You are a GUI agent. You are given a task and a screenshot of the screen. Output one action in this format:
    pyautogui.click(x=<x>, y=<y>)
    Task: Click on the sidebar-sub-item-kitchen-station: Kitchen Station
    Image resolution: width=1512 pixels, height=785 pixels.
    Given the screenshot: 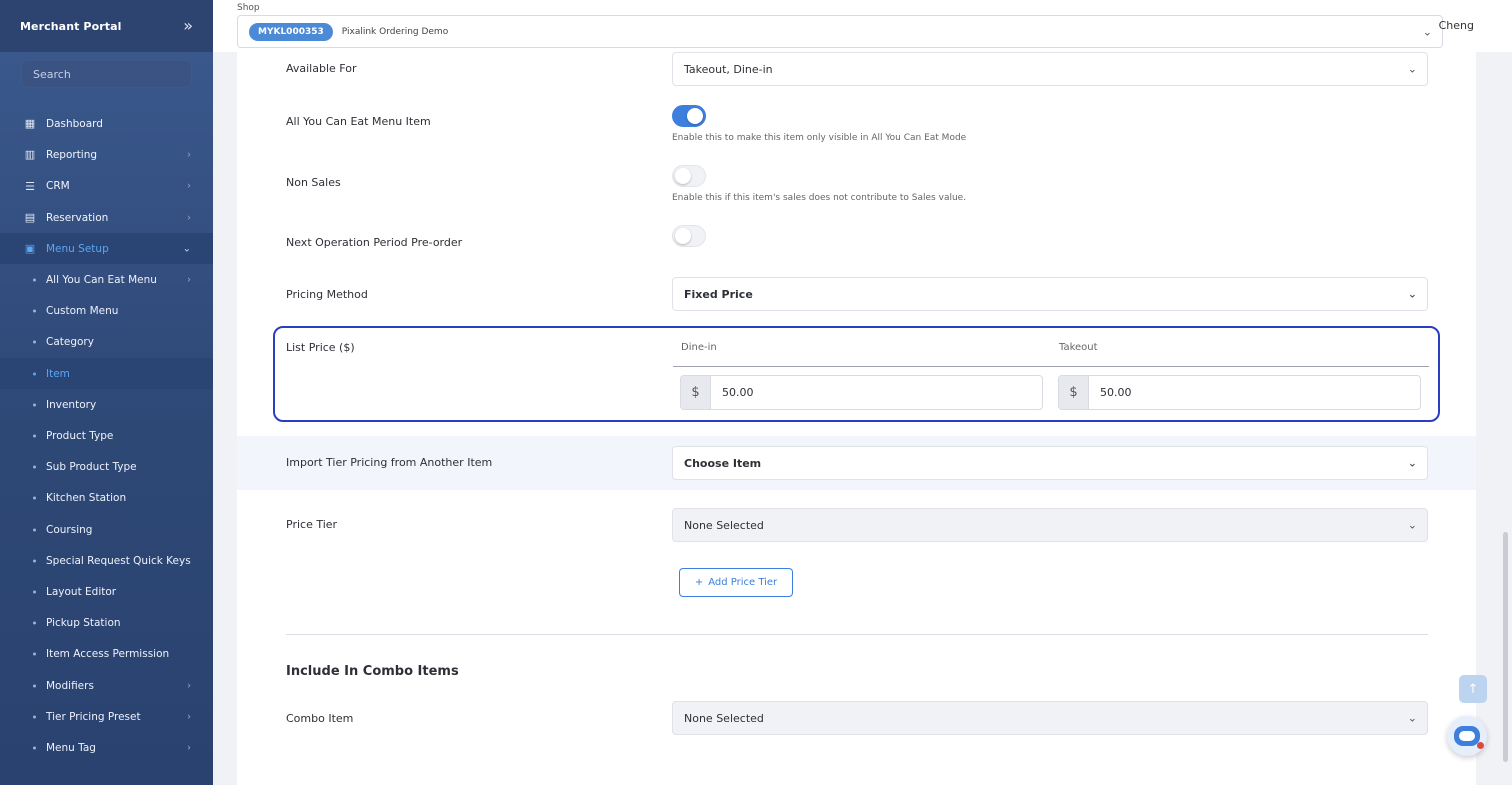 What is the action you would take?
    pyautogui.click(x=106, y=498)
    